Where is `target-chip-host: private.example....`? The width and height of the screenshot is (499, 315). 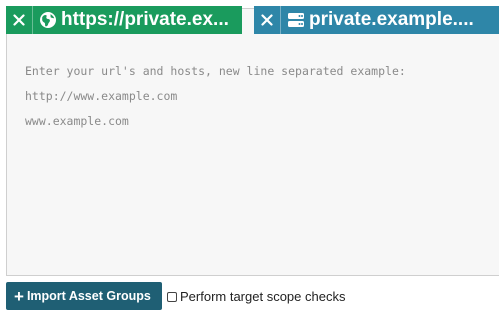
target-chip-host: private.example.... is located at coordinates (376, 20).